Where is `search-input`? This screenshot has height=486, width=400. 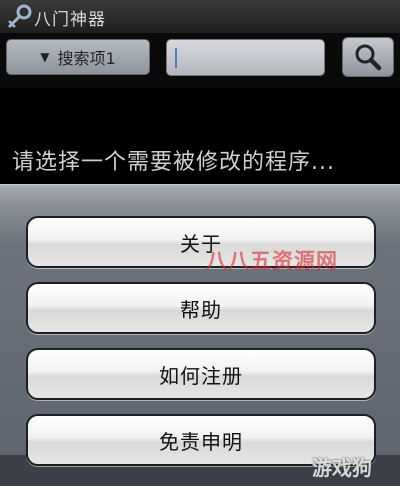
search-input is located at coordinates (245, 57).